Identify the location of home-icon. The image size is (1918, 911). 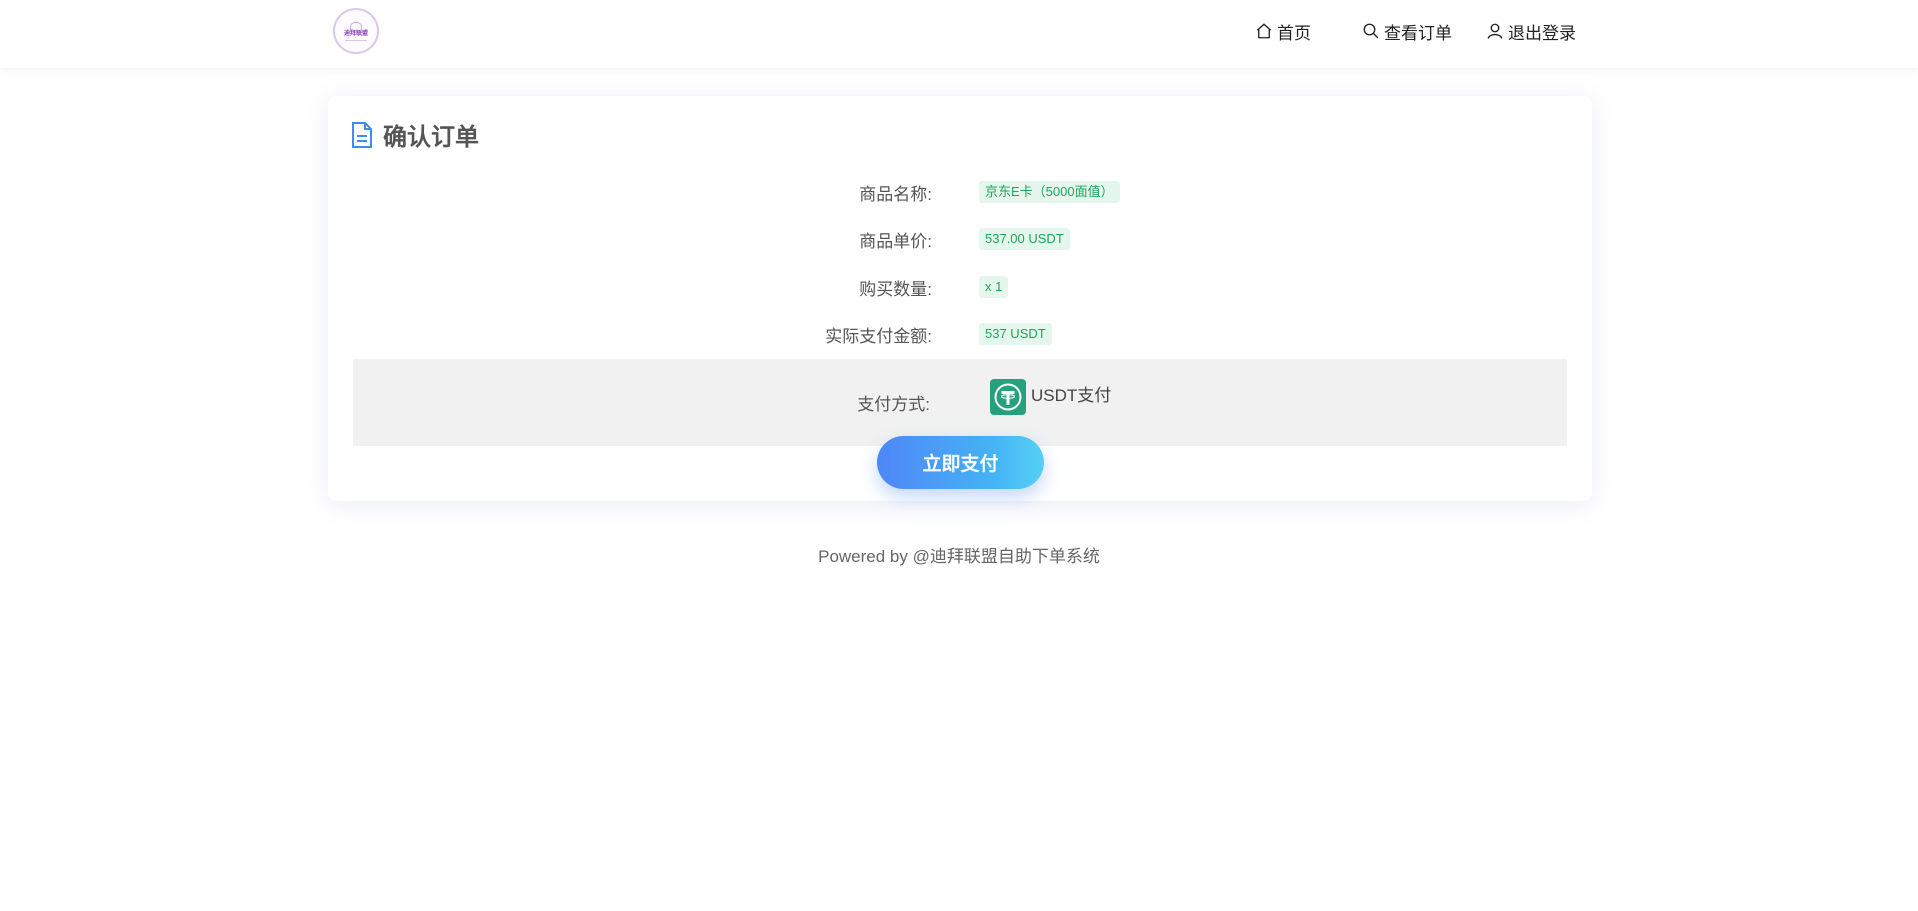
(1264, 31).